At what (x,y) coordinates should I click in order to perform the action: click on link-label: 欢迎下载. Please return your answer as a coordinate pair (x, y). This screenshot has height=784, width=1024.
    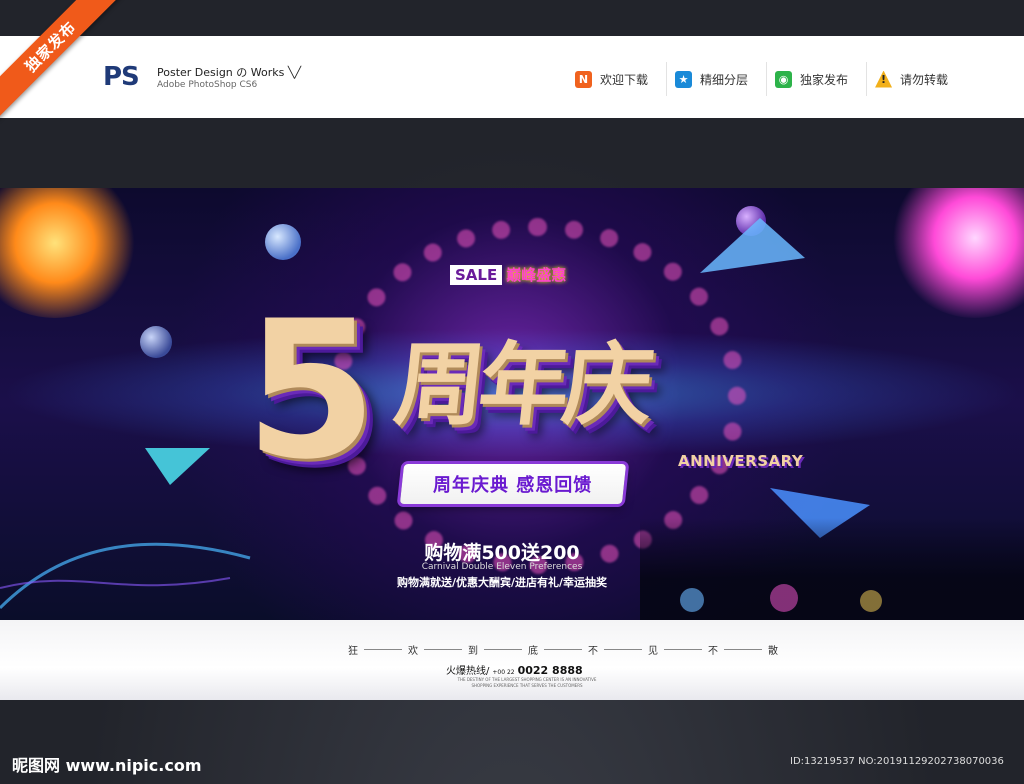
    Looking at the image, I should click on (624, 79).